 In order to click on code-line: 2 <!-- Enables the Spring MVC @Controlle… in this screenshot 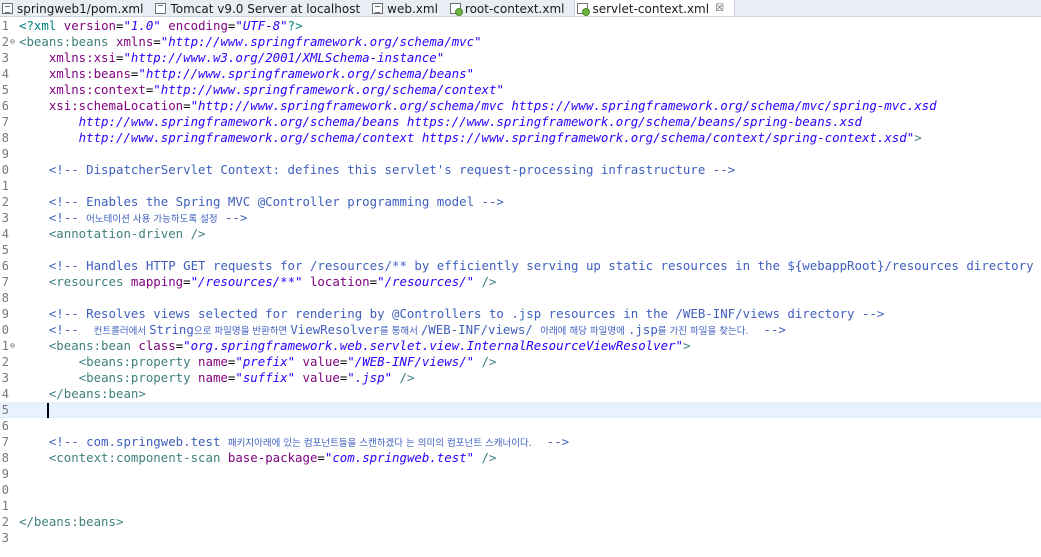, I will do `click(520, 202)`.